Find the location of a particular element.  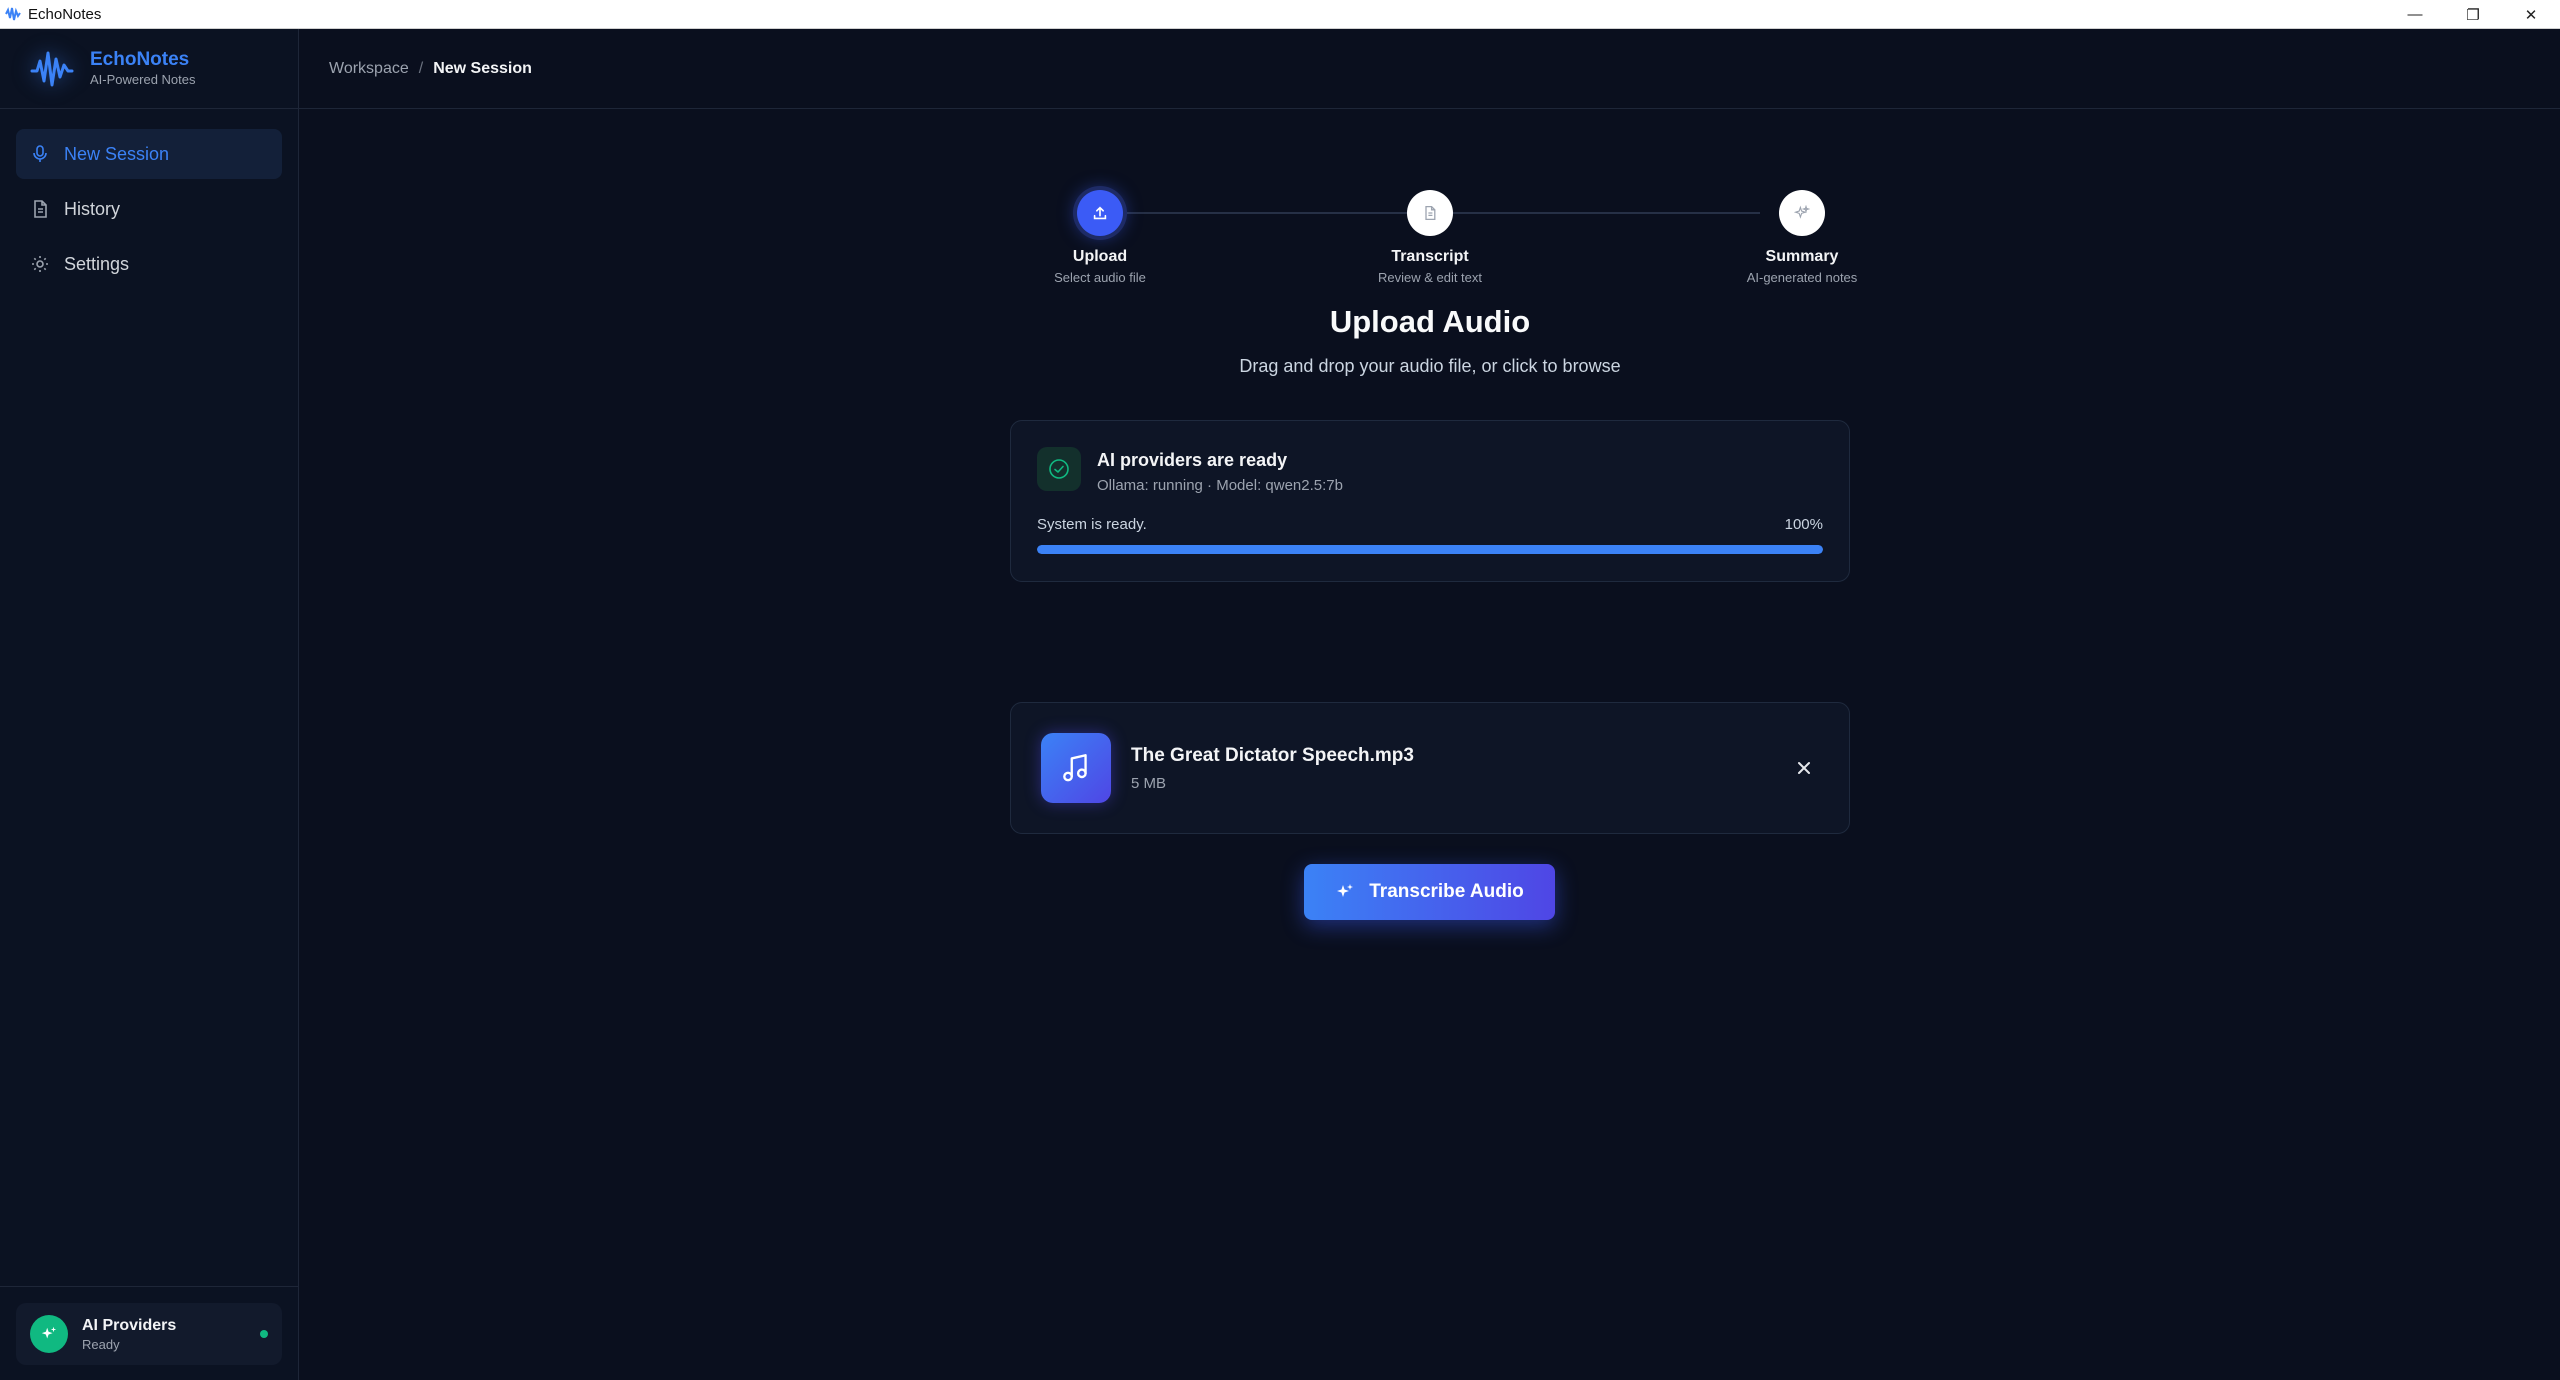

file-size: 5 MB is located at coordinates (1149, 783).